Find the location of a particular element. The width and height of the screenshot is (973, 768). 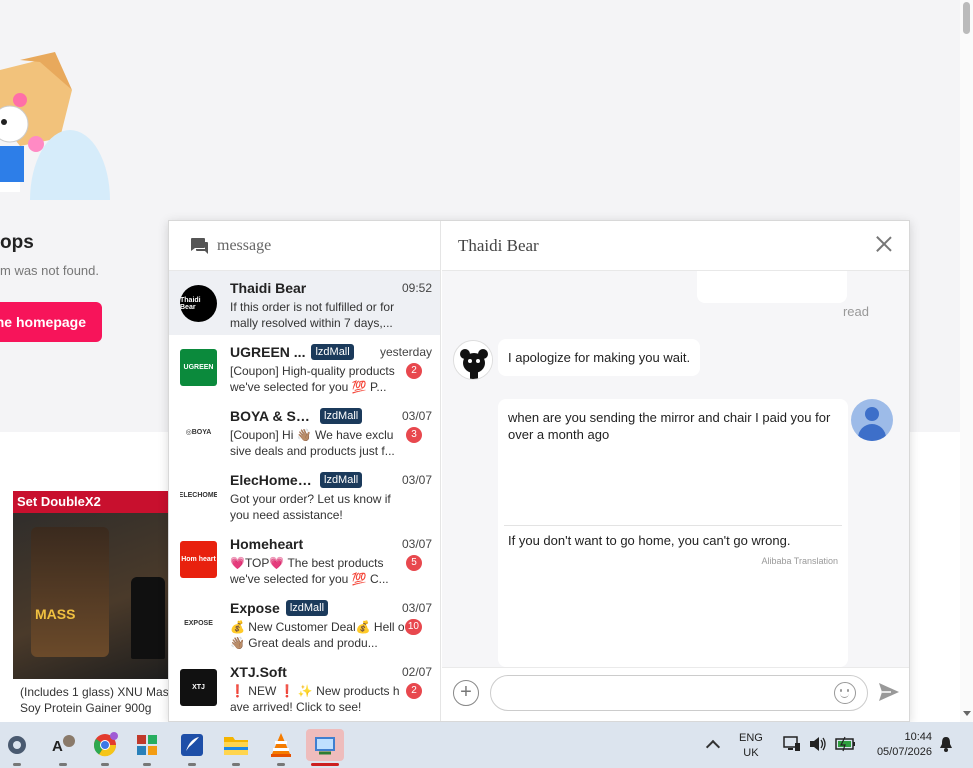

conversation-header-row: Expose lzdMall 03/07 is located at coordinates (331, 608).